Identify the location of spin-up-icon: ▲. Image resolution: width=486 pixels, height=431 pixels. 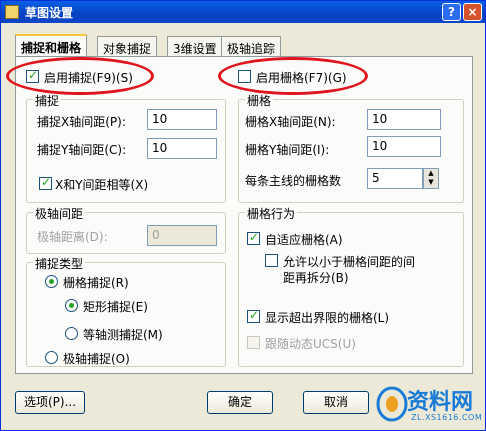
(431, 173).